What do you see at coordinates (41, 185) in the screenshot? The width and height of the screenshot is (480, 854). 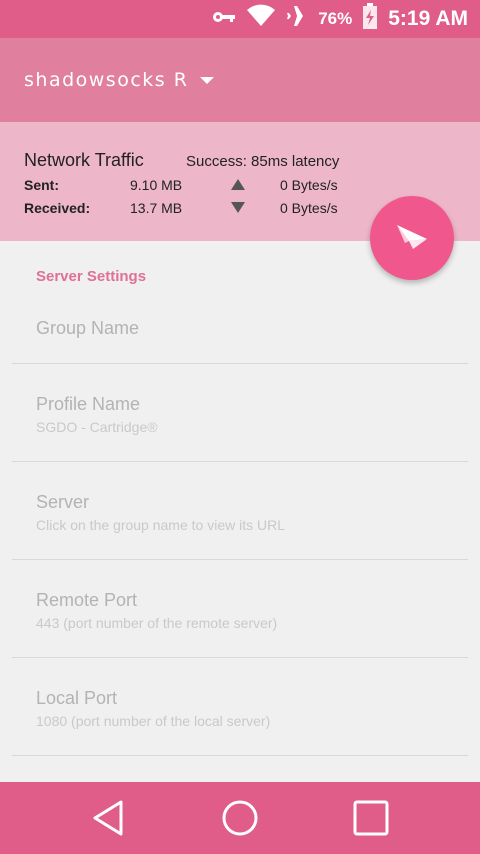 I see `sent-label: Sent:` at bounding box center [41, 185].